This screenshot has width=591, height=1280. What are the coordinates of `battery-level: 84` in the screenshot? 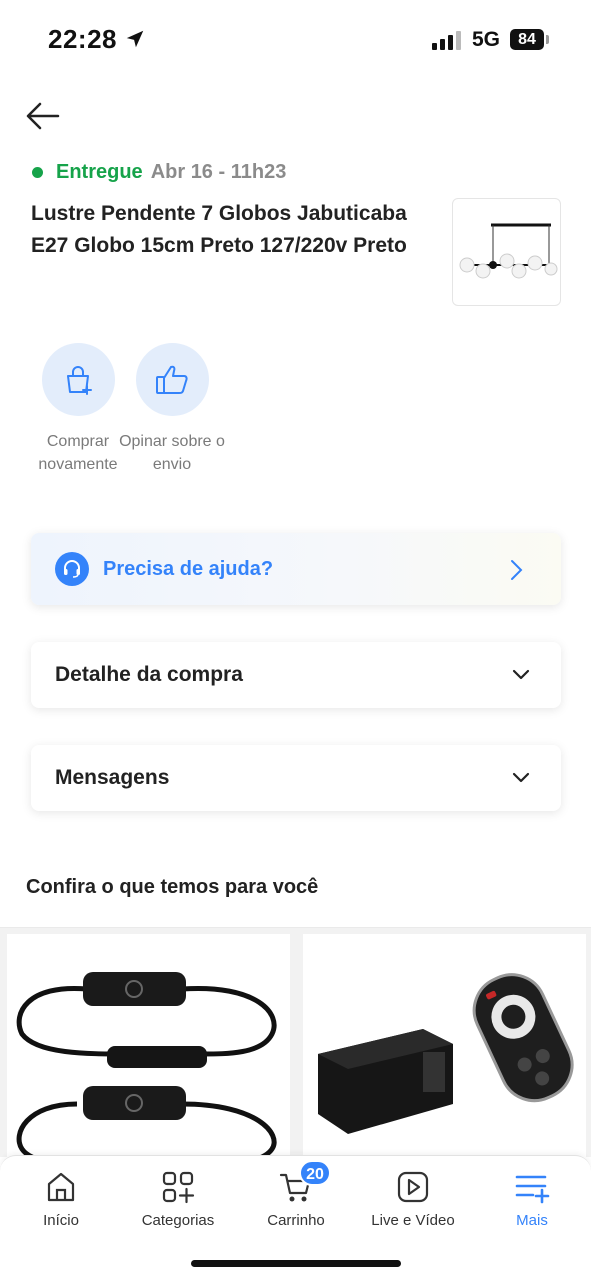 It's located at (527, 39).